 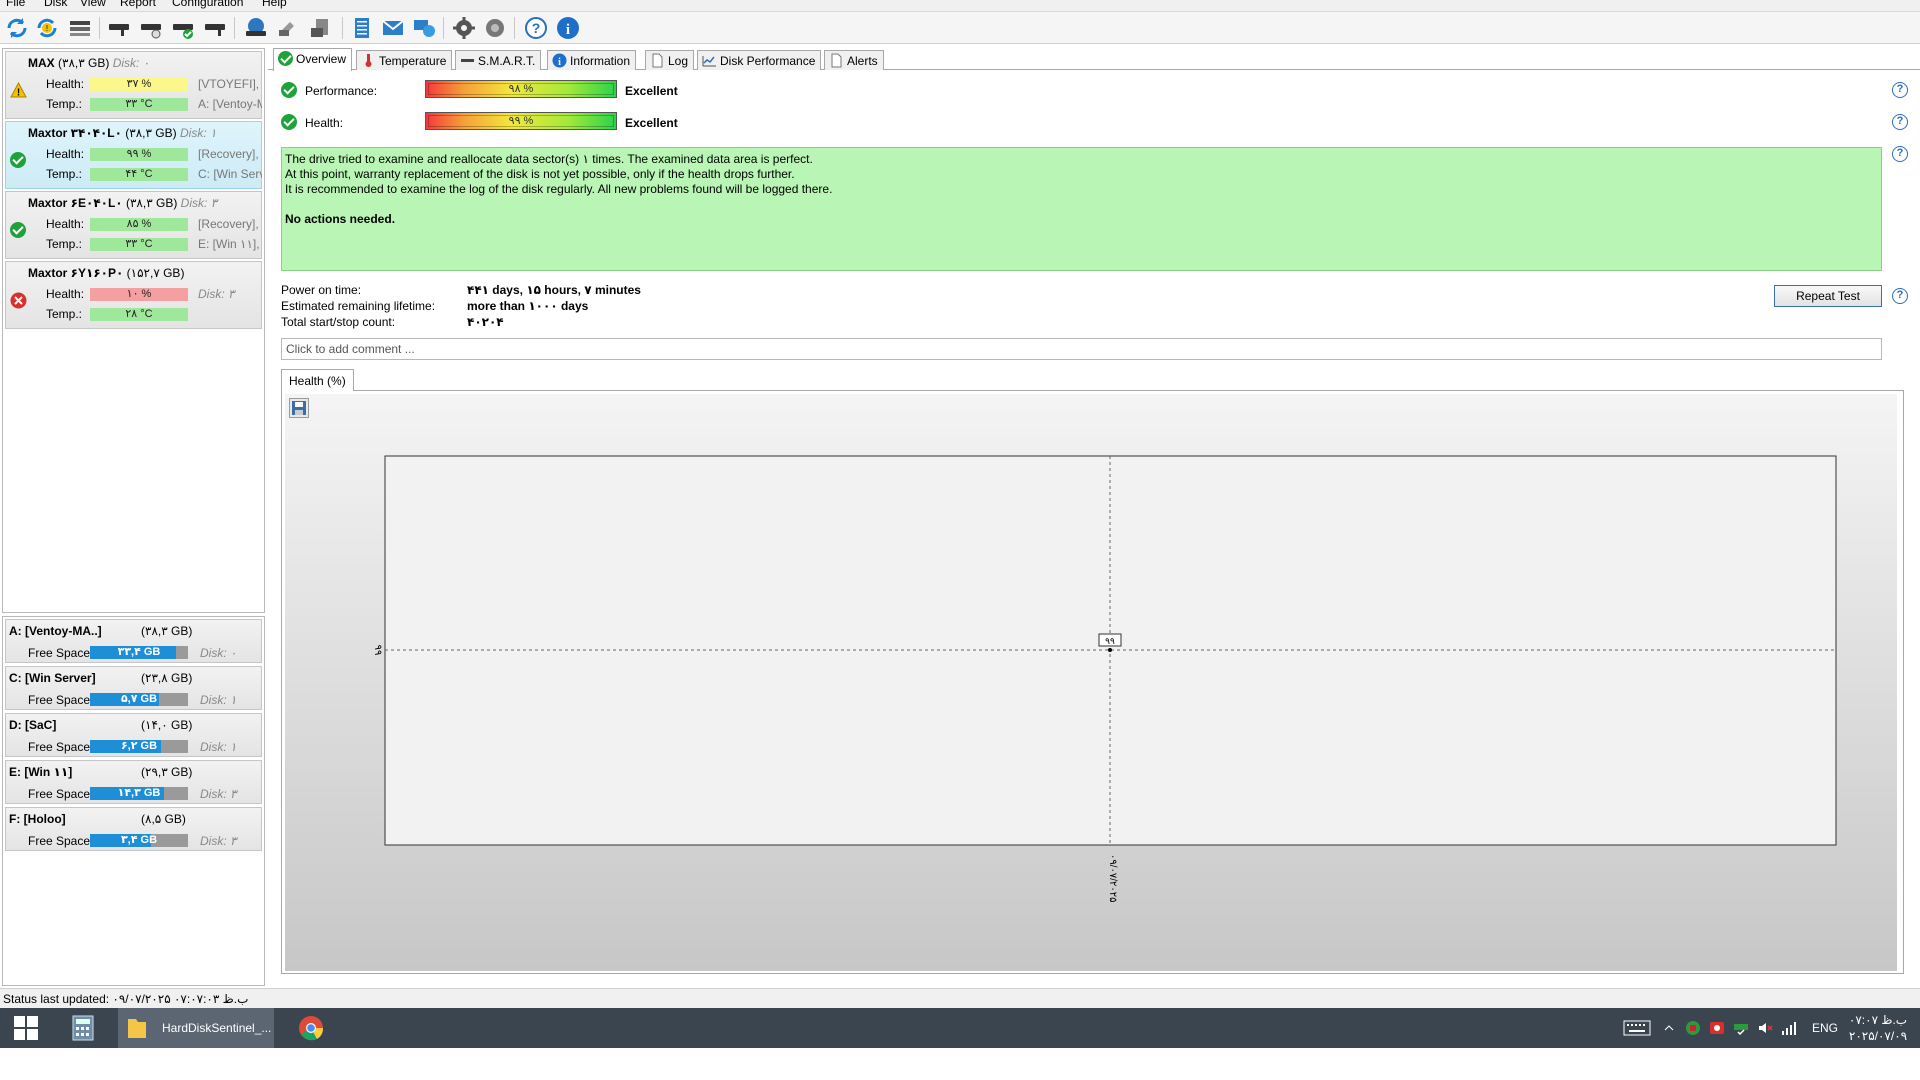 I want to click on menu-disk: Disk, so click(x=55, y=4).